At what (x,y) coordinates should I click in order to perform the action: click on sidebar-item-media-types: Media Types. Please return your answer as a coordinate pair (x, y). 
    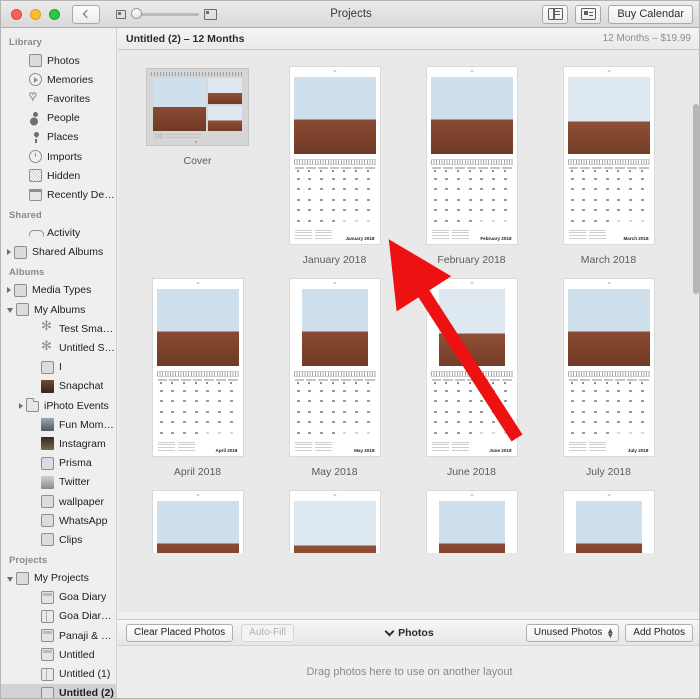
    Looking at the image, I should click on (58, 290).